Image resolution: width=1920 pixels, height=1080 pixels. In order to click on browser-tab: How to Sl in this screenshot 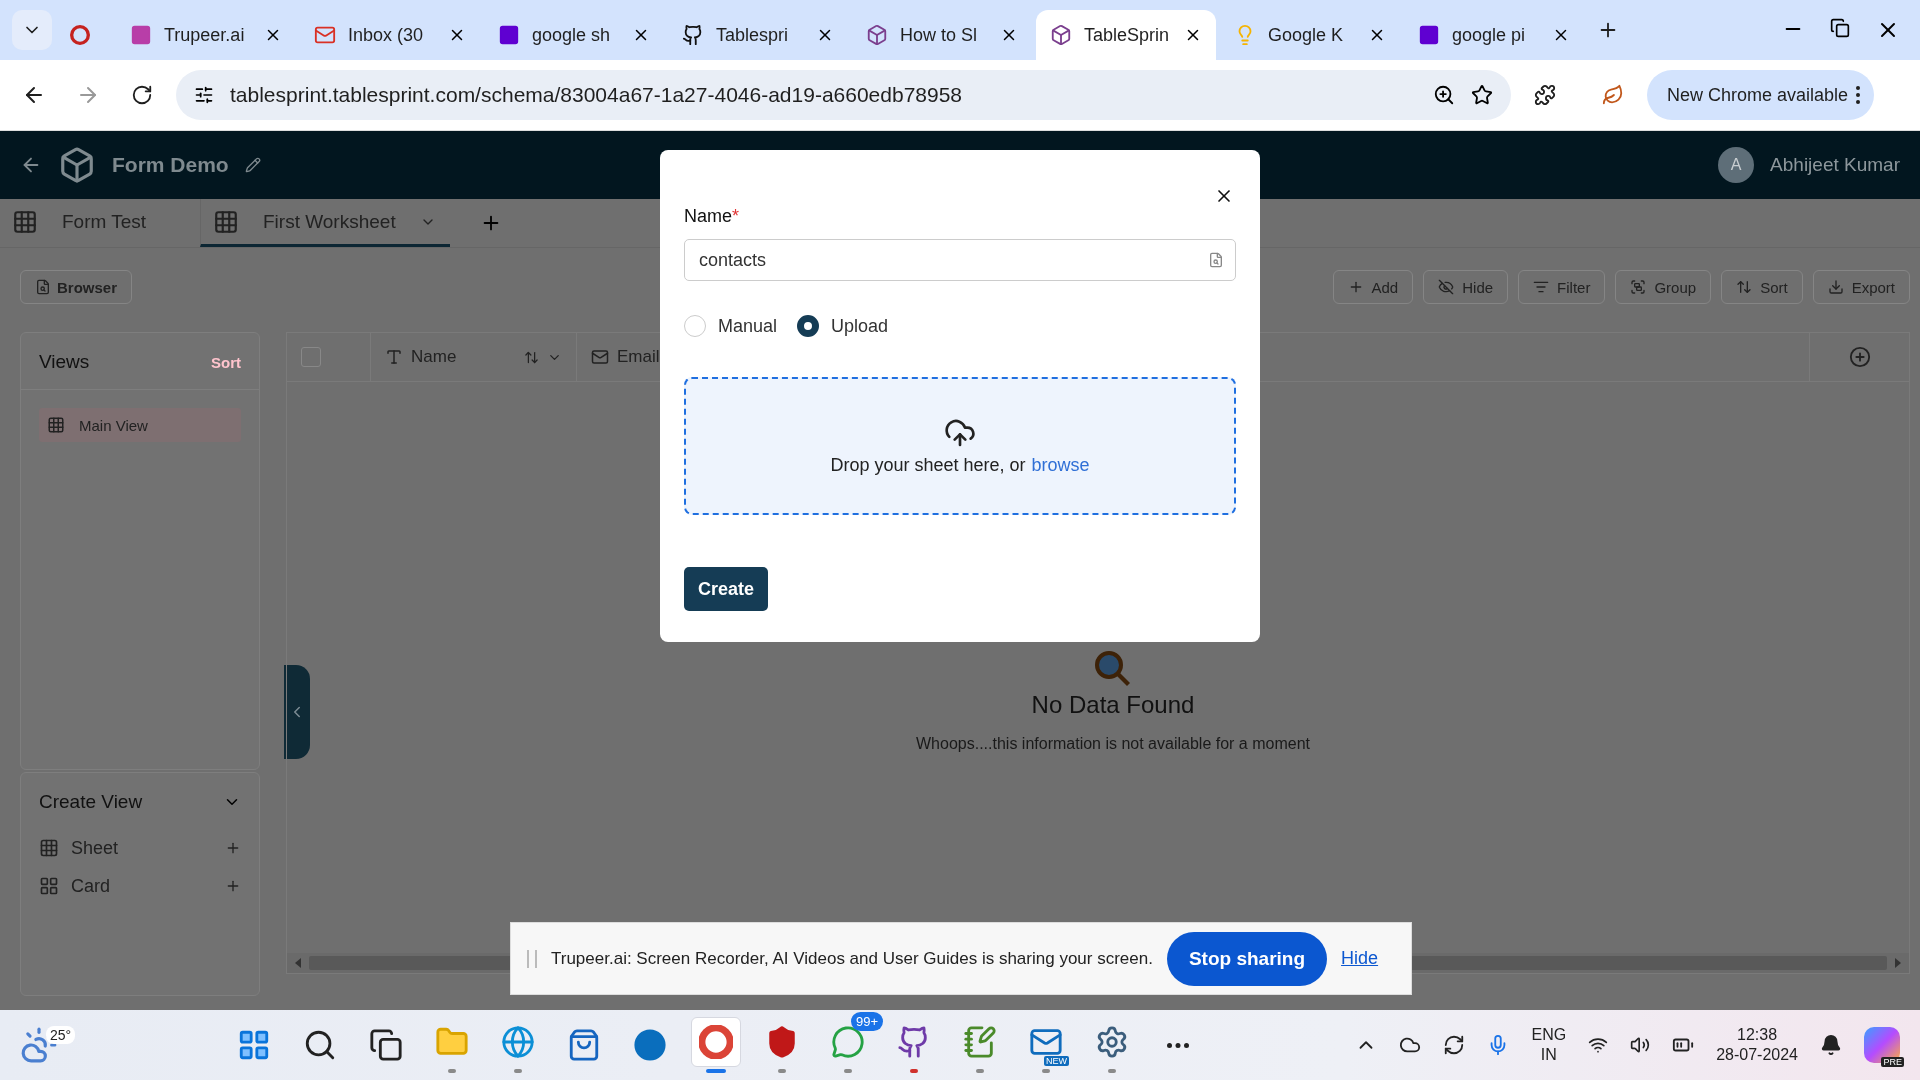, I will do `click(942, 35)`.